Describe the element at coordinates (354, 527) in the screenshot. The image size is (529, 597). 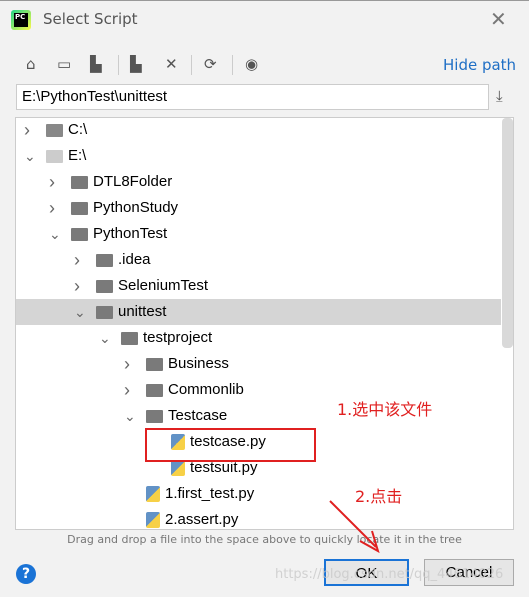
I see `annotation-arrow` at that location.